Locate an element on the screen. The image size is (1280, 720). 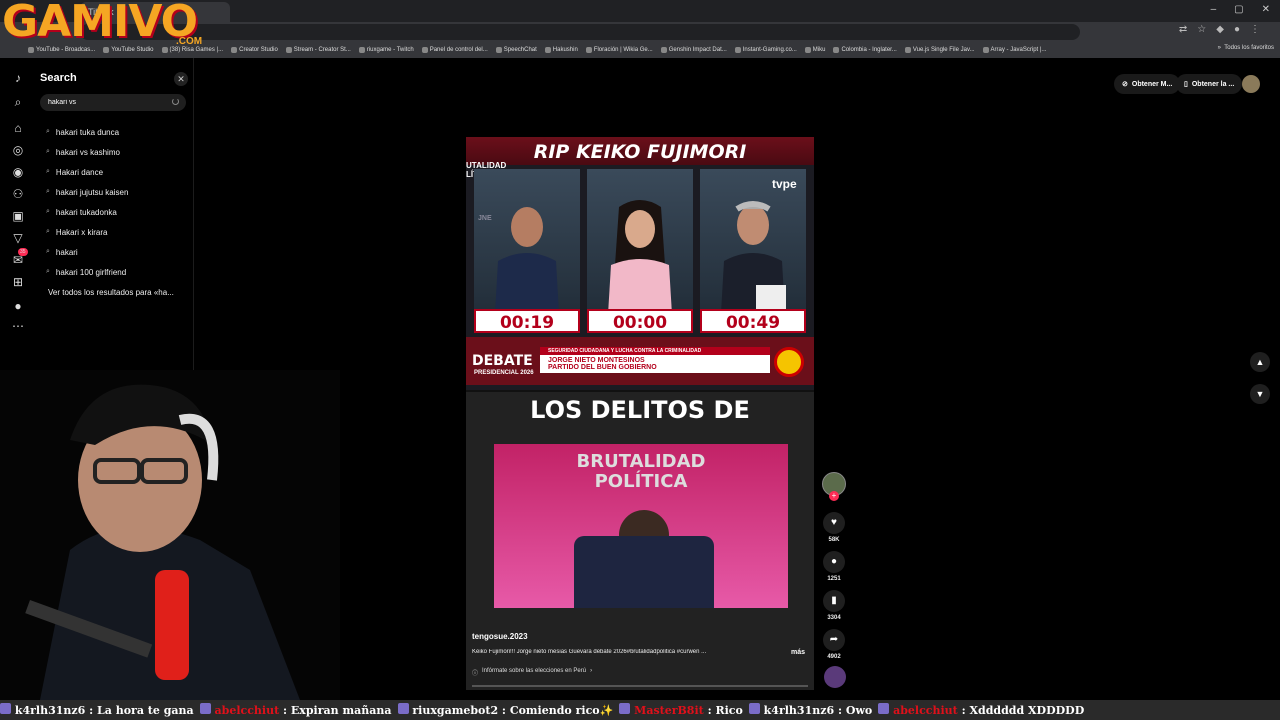
explore-icon: ◎ is located at coordinates (18, 150).